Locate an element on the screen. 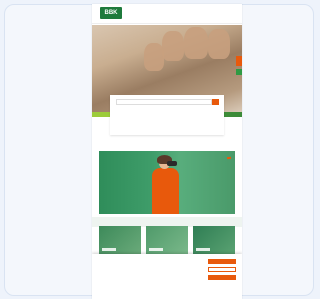 This screenshot has width=320, height=299. brand-logo: BBK is located at coordinates (111, 13).